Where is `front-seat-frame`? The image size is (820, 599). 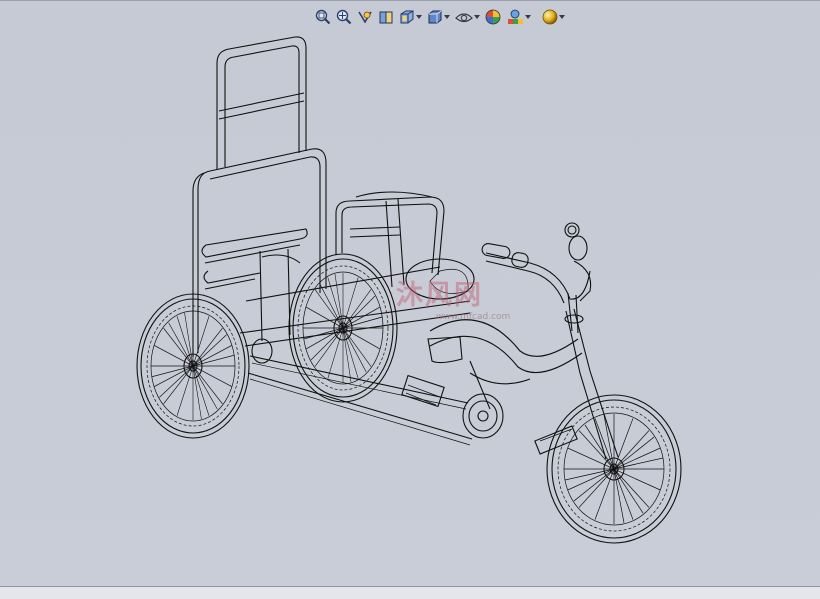 front-seat-frame is located at coordinates (390, 239).